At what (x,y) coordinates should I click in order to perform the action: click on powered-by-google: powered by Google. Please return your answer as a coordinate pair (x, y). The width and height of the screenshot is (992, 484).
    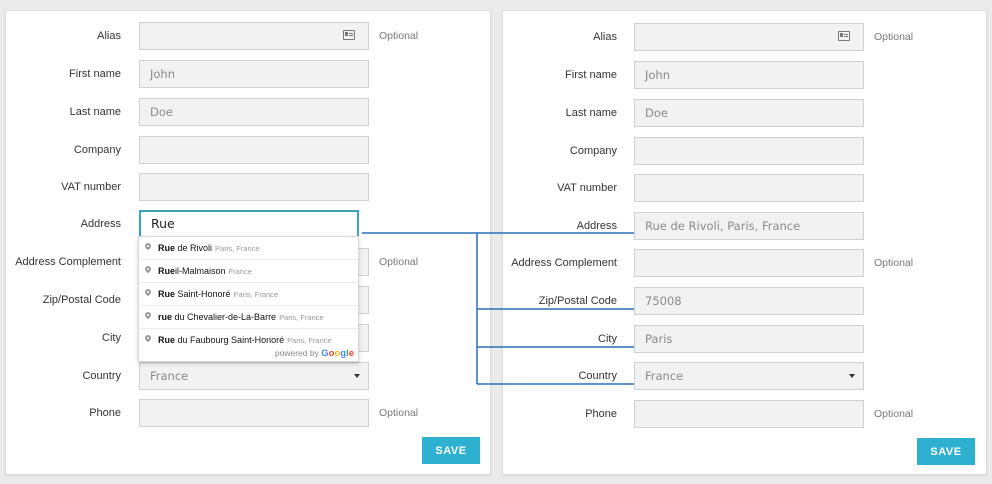
    Looking at the image, I should click on (314, 353).